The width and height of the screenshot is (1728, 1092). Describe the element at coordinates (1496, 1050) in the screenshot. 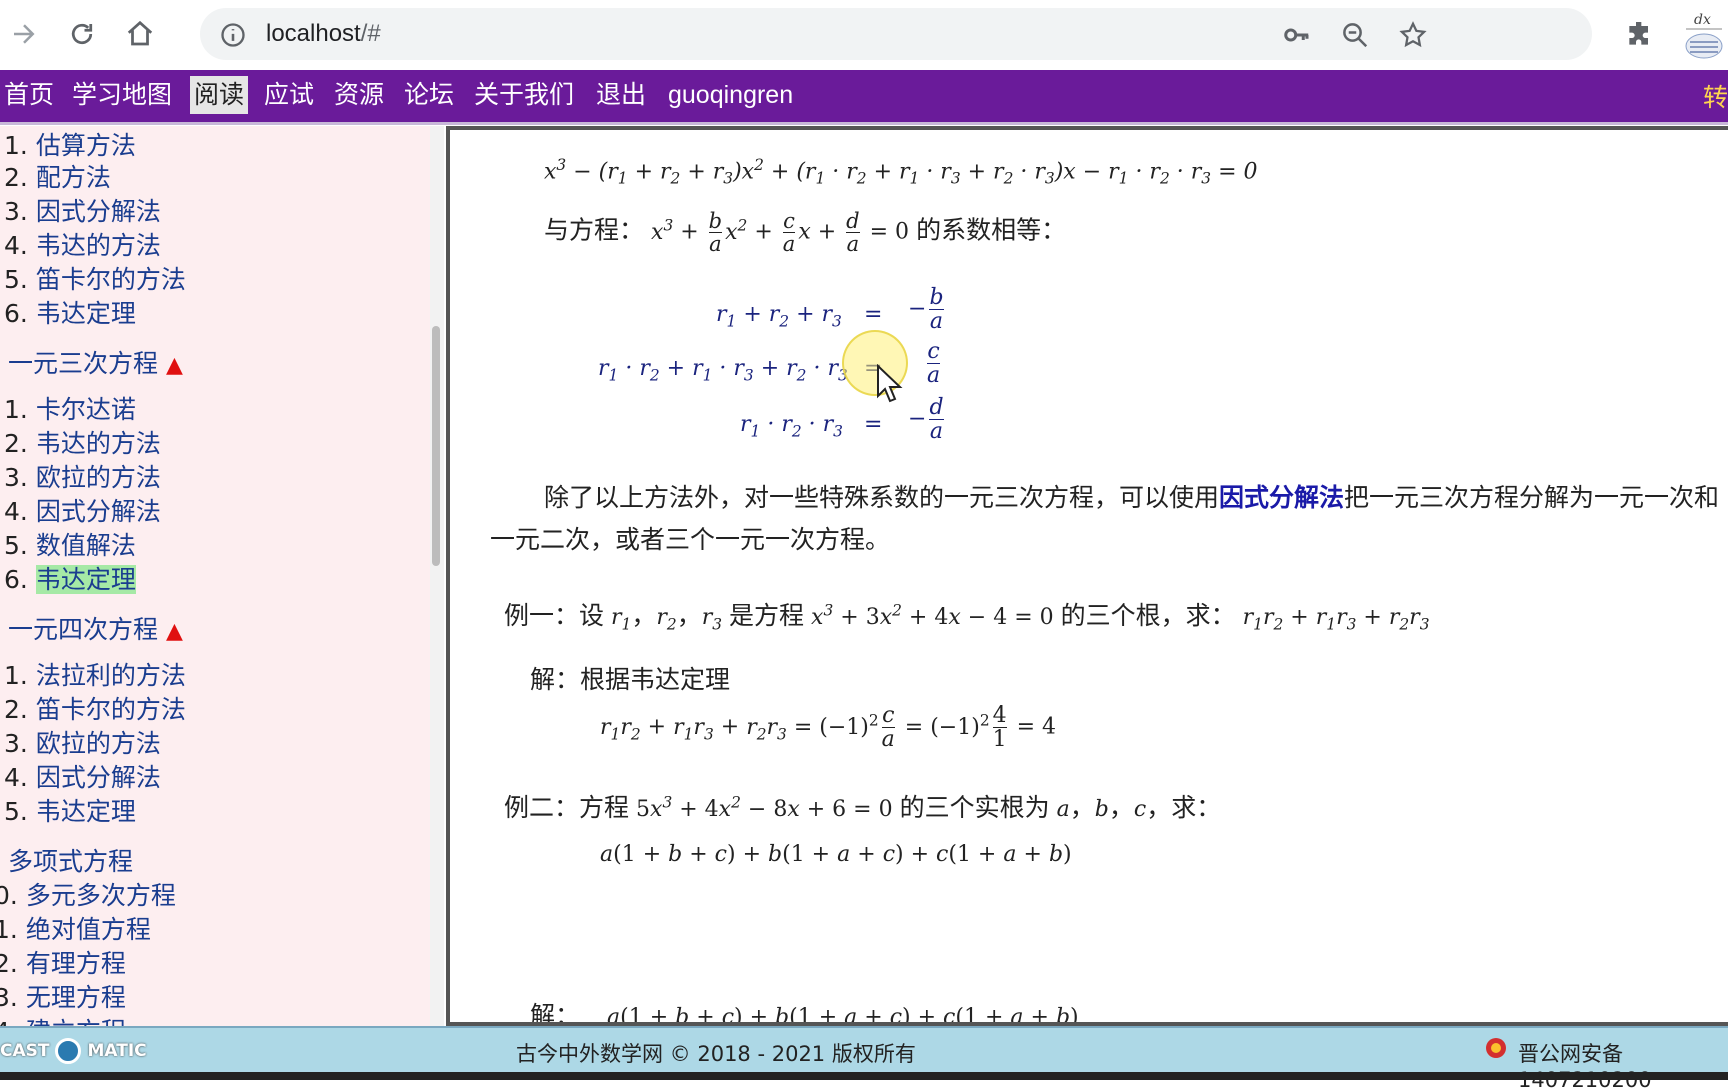

I see `police-badge-icon` at that location.